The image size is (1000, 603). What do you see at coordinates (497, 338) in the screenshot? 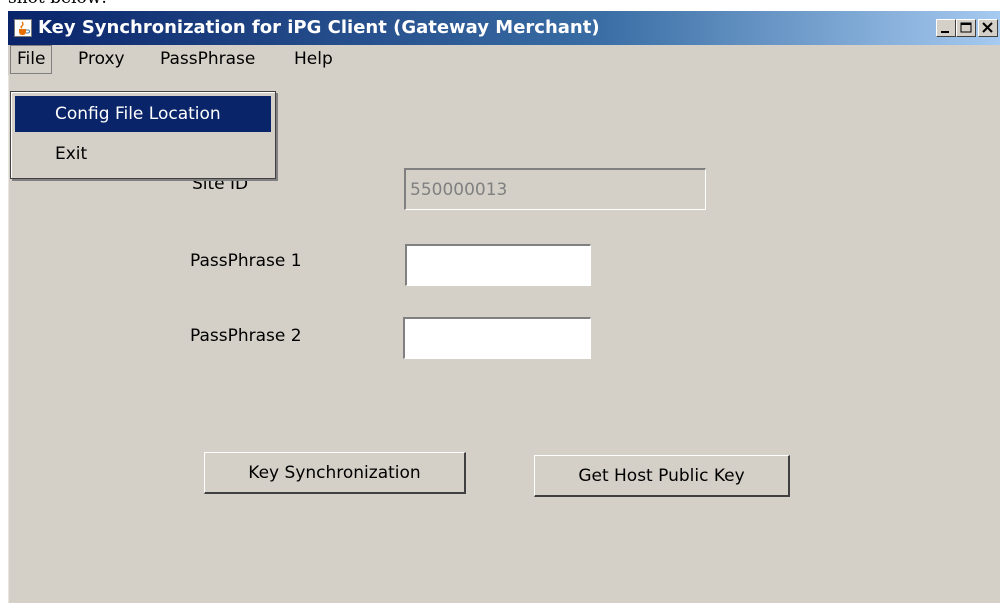
I see `passphrase2-field` at bounding box center [497, 338].